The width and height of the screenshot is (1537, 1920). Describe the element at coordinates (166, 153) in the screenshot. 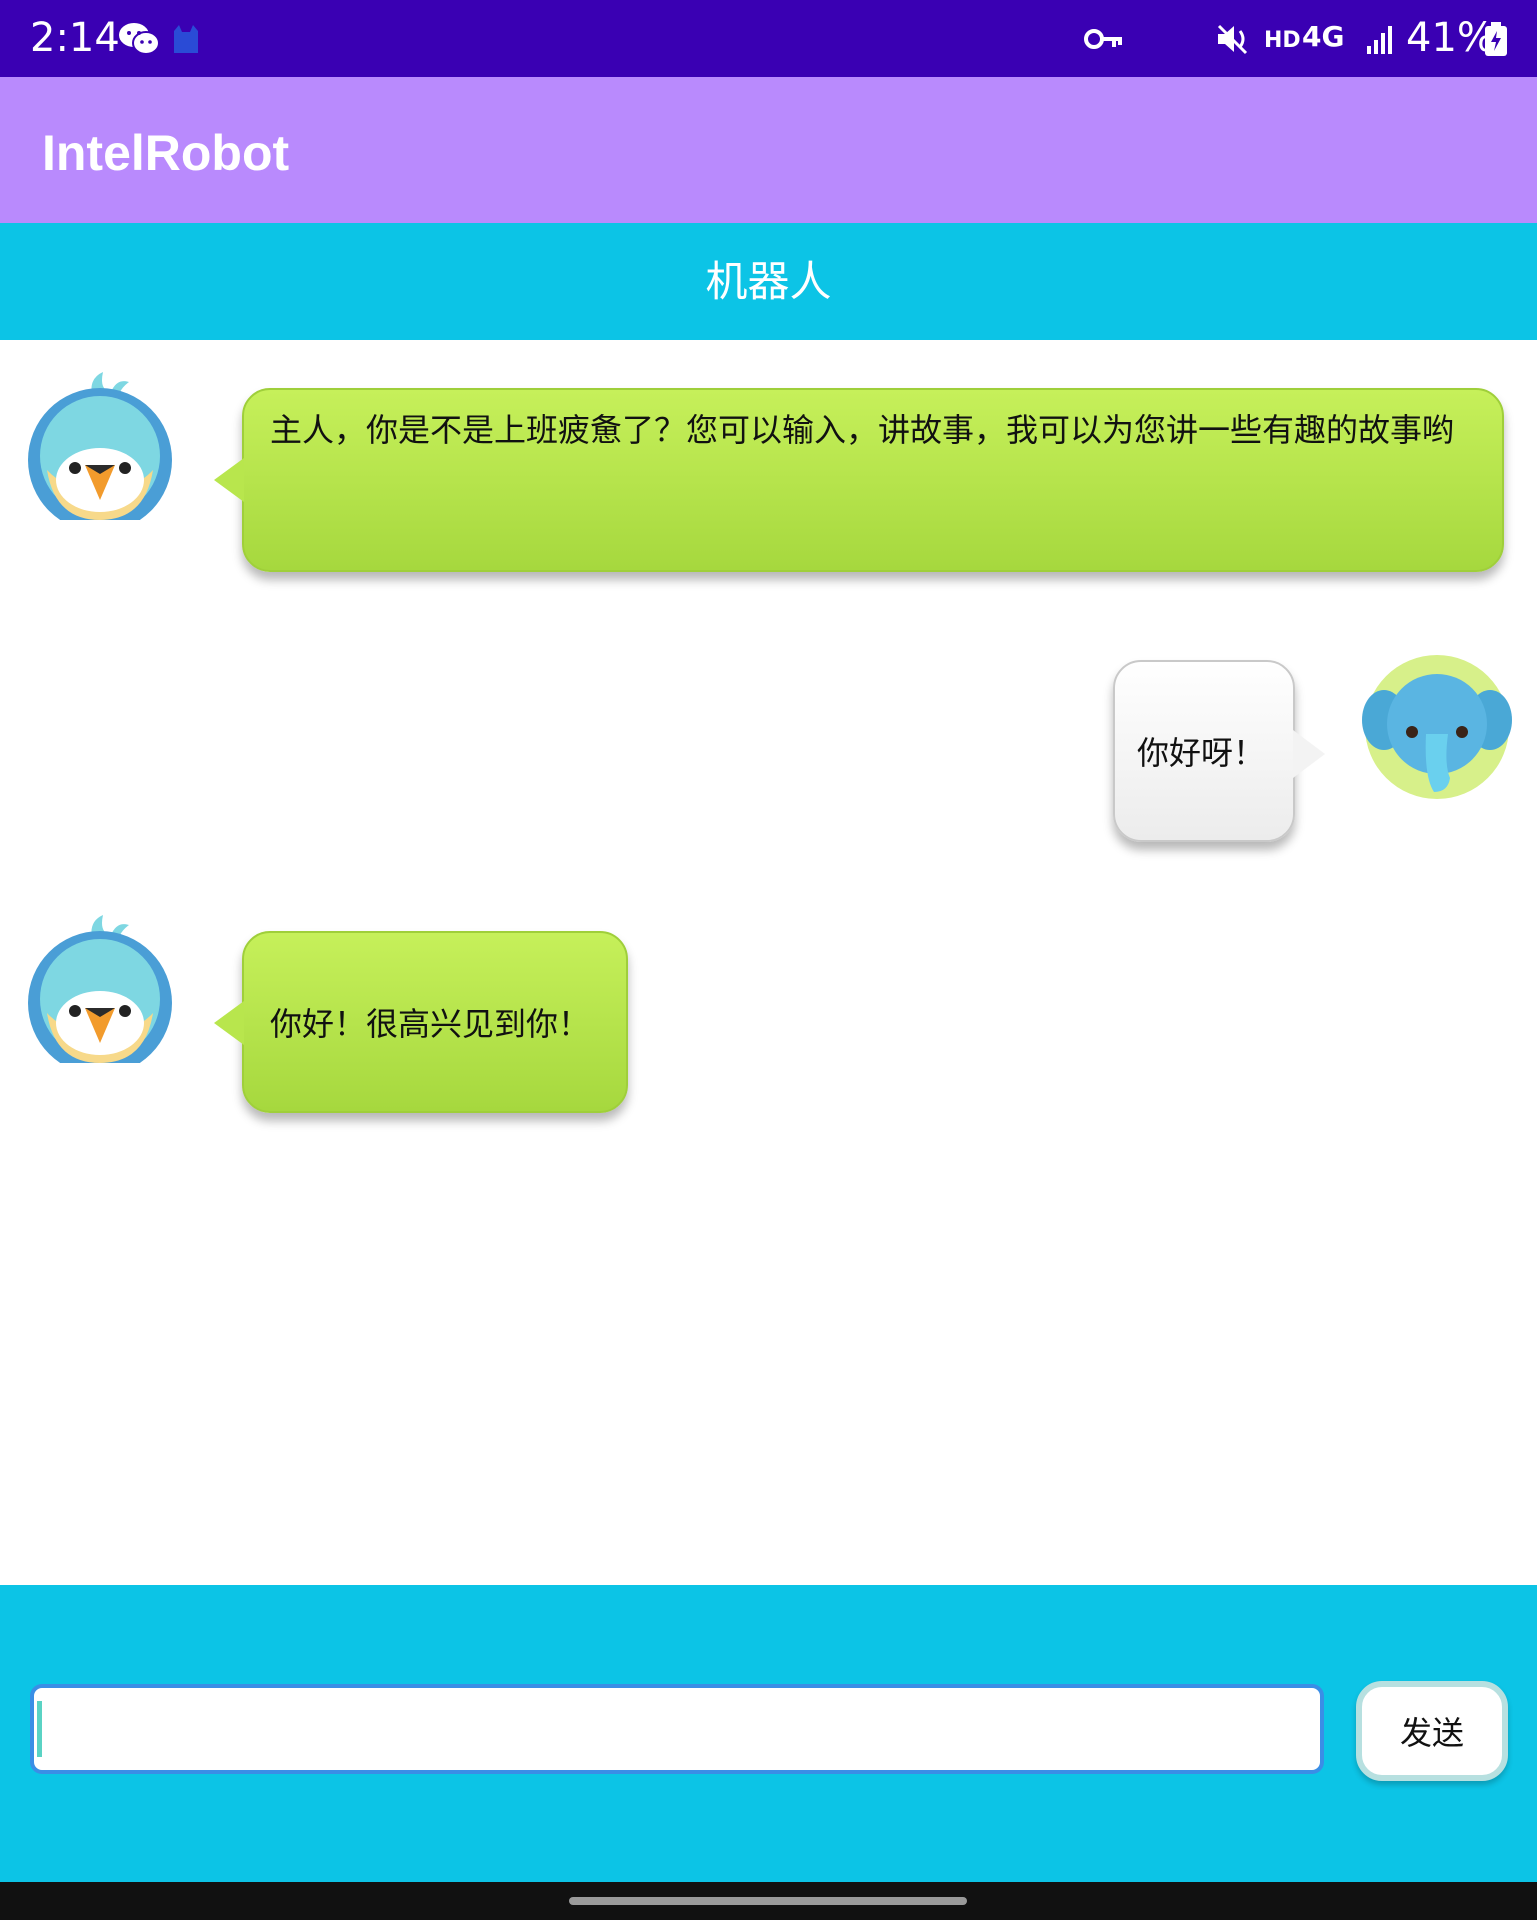

I see `app-title: IntelRobot` at that location.